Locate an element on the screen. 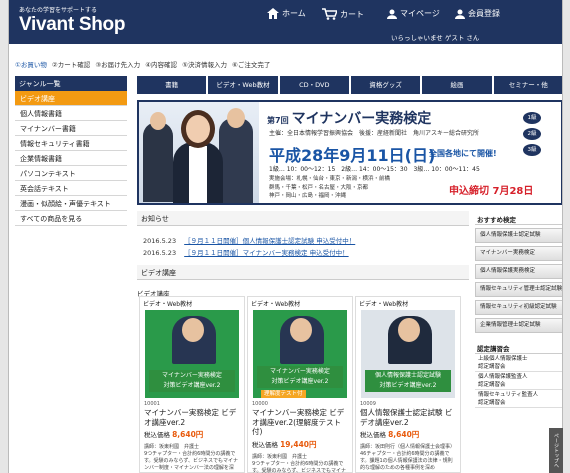  news-item: 2016.5.23 ［９月１１日開催］個人情報保護士認定試験 申込受付中！ is located at coordinates (249, 240).